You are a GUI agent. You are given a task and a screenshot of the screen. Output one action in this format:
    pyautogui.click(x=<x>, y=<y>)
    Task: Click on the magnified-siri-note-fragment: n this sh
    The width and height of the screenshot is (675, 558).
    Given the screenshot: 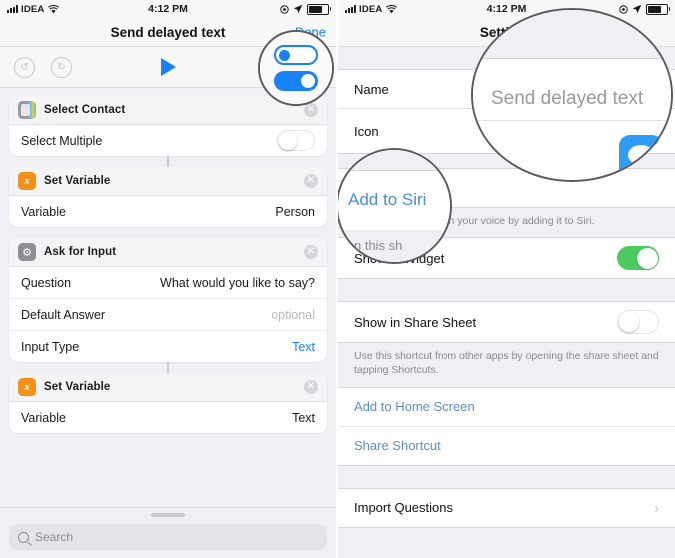 What is the action you would take?
    pyautogui.click(x=378, y=245)
    